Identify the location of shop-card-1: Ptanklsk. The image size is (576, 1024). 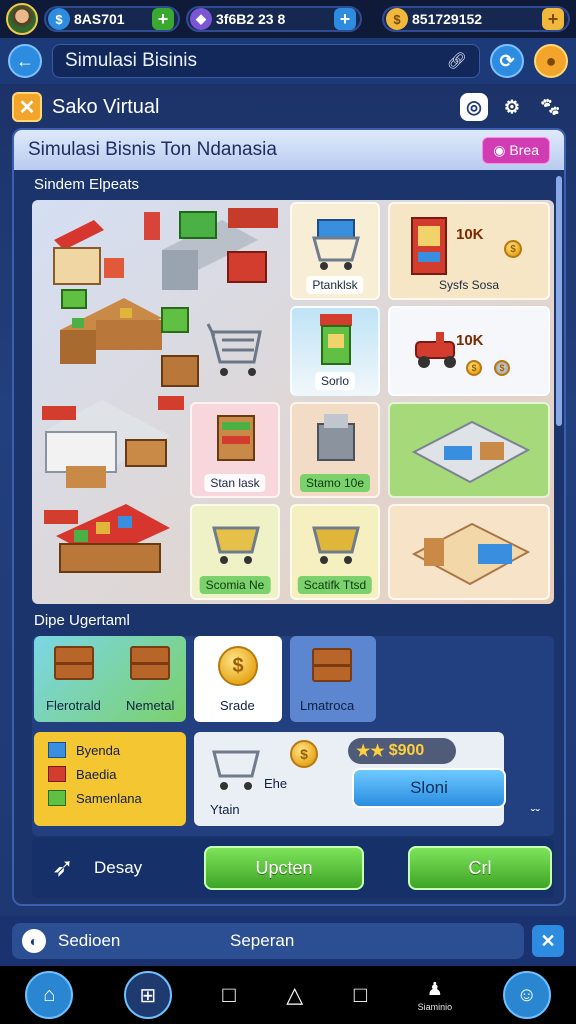
(335, 251).